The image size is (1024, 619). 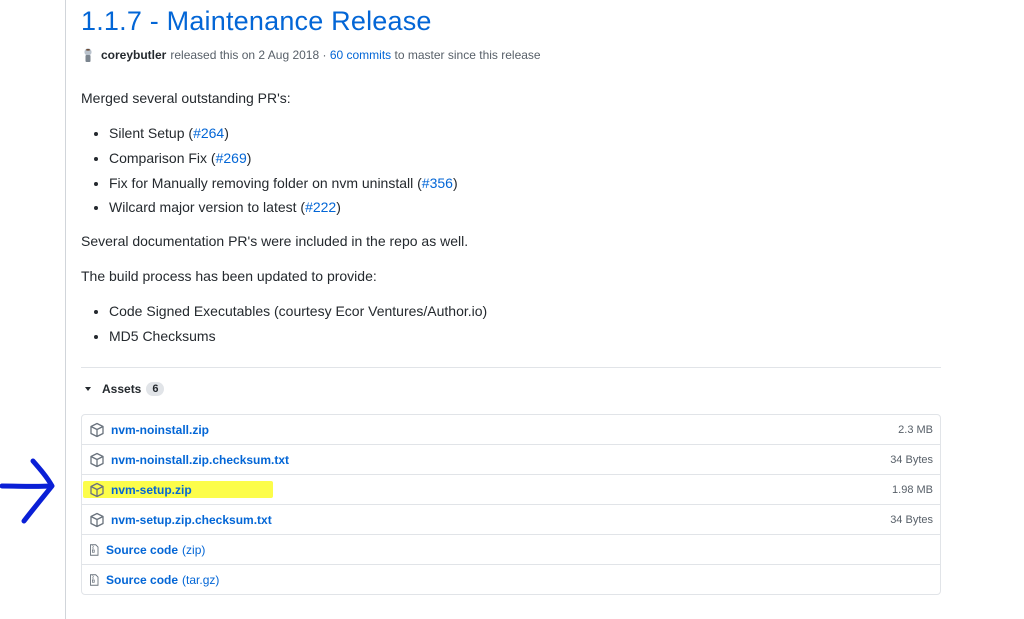 What do you see at coordinates (511, 520) in the screenshot?
I see `asset-row: nvm-setup.zip.checksum.txt 34 Bytes` at bounding box center [511, 520].